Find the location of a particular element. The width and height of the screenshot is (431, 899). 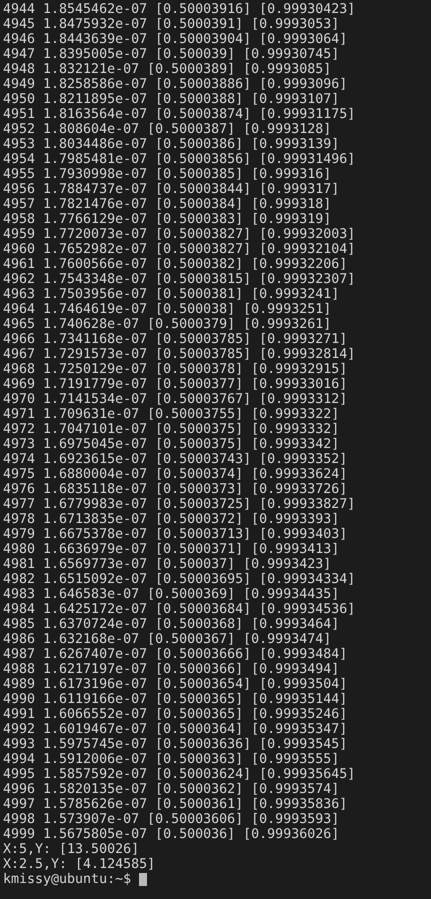

terminal-line: 4996 1.5820135e-07 [0.5000362] [0.9993574] is located at coordinates (171, 789).